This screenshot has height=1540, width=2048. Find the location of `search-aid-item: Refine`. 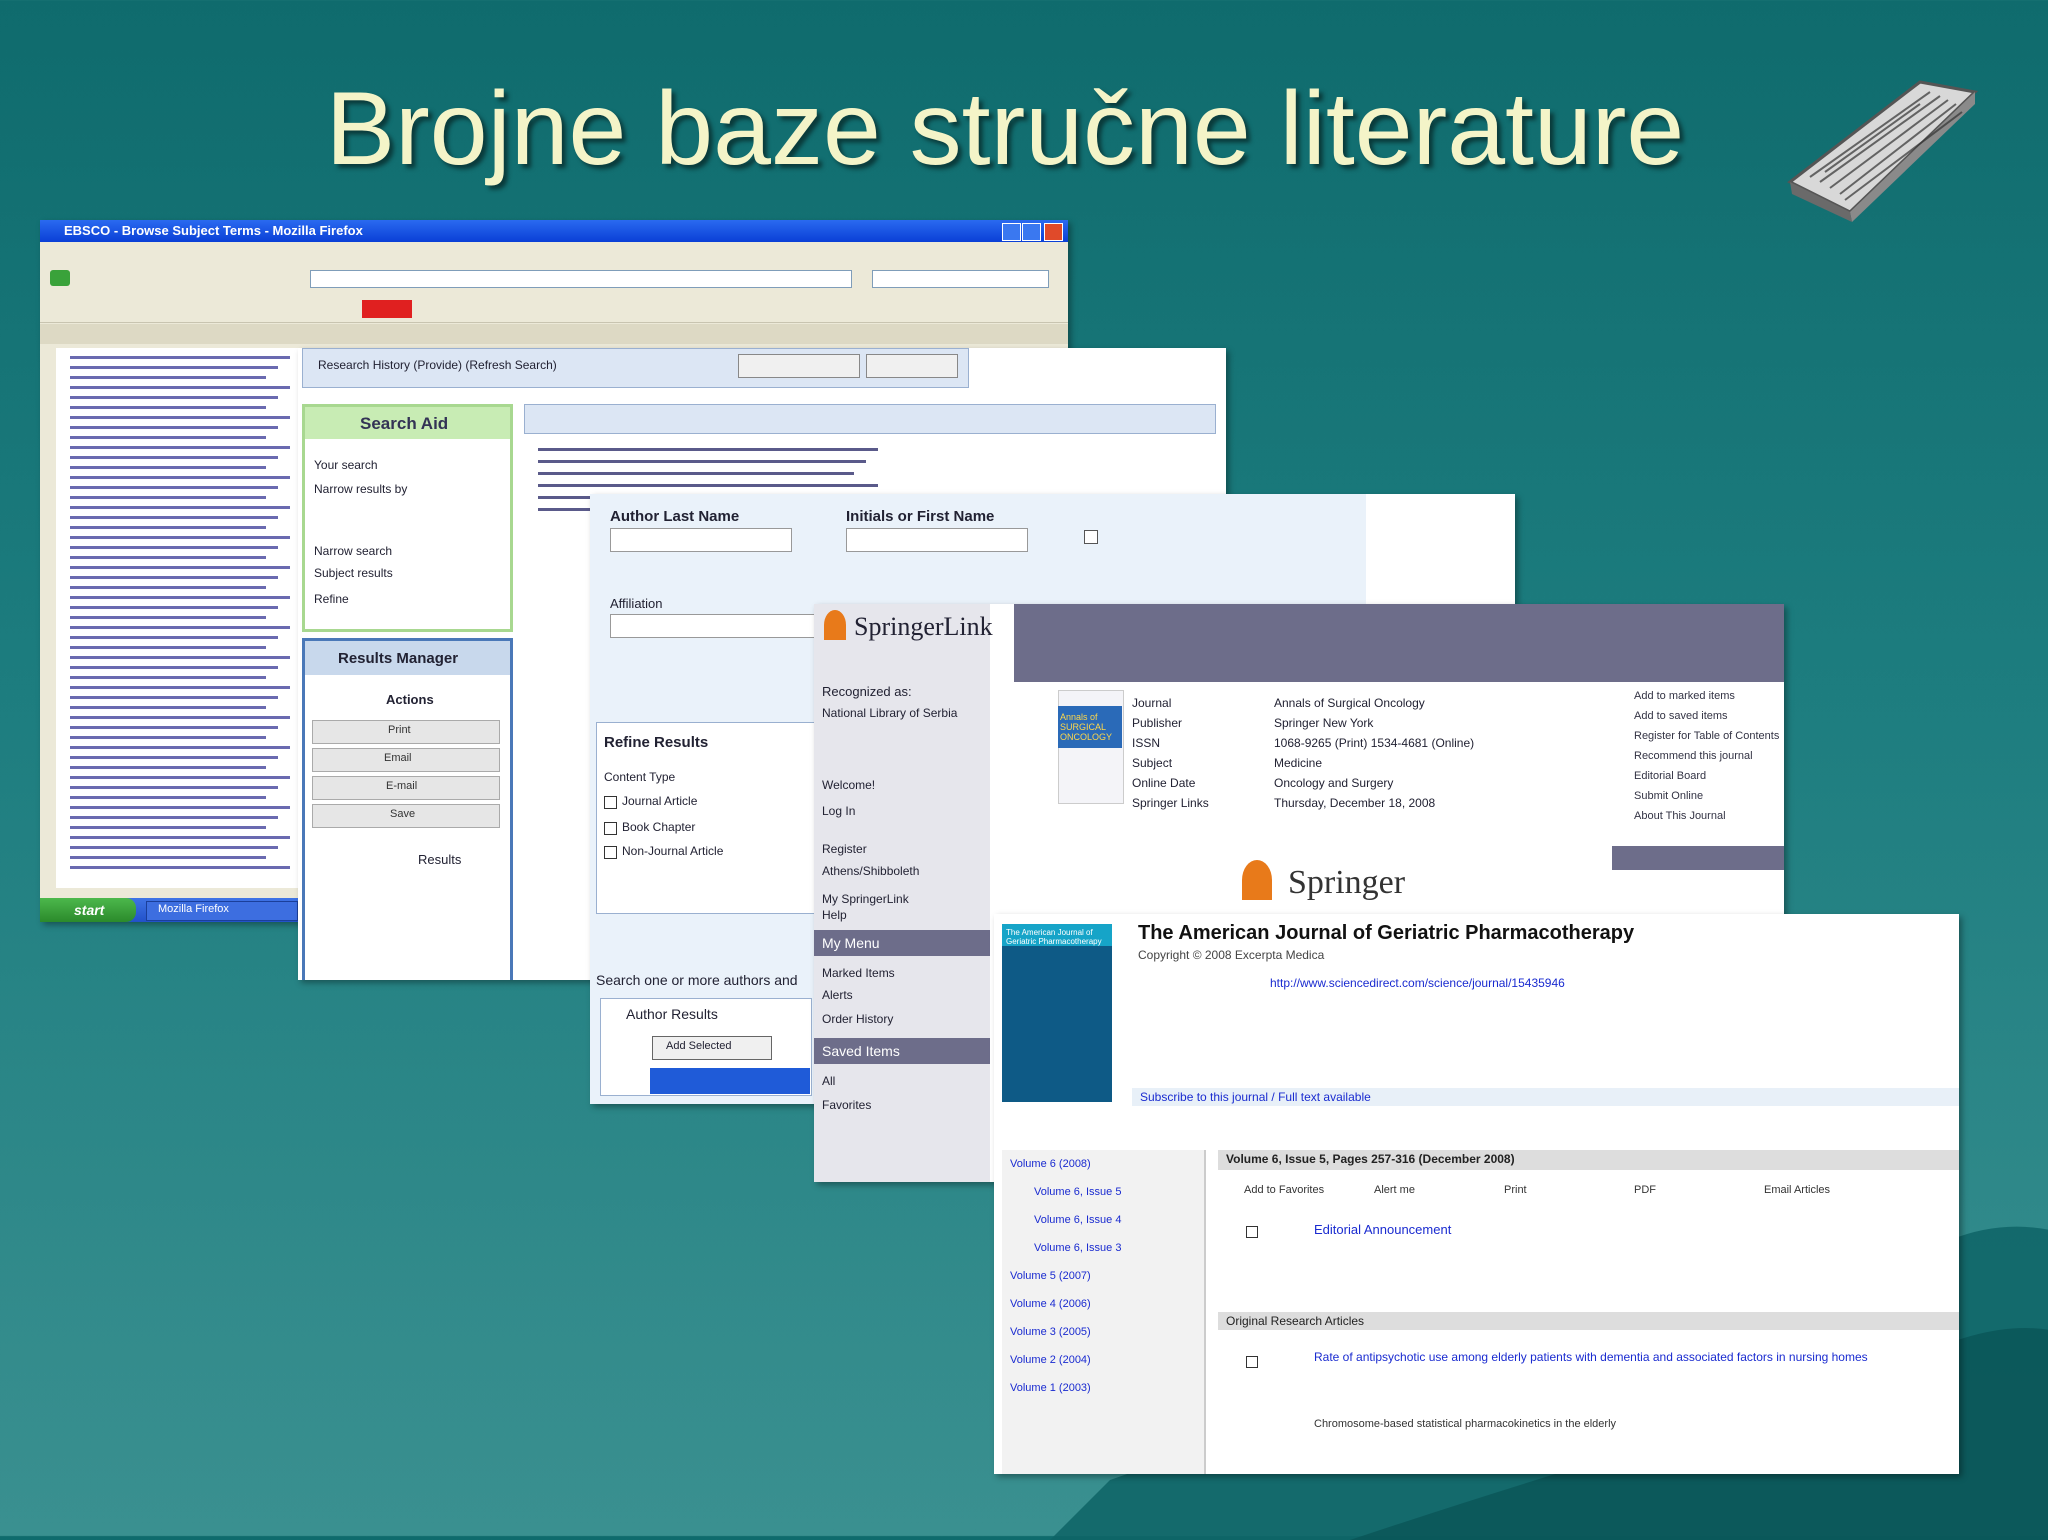

search-aid-item: Refine is located at coordinates (331, 599).